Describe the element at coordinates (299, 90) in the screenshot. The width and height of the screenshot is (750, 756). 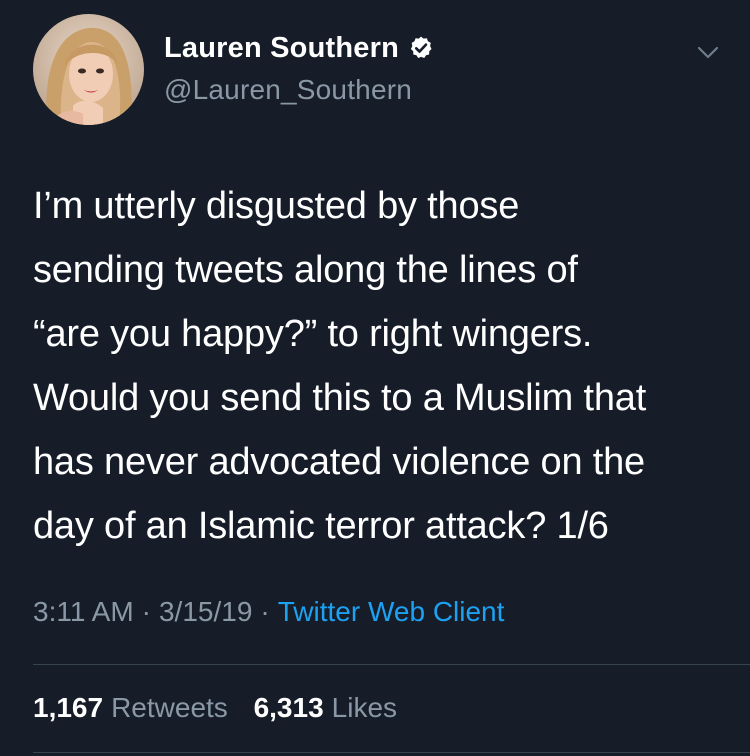
I see `handle: @Lauren_Southern` at that location.